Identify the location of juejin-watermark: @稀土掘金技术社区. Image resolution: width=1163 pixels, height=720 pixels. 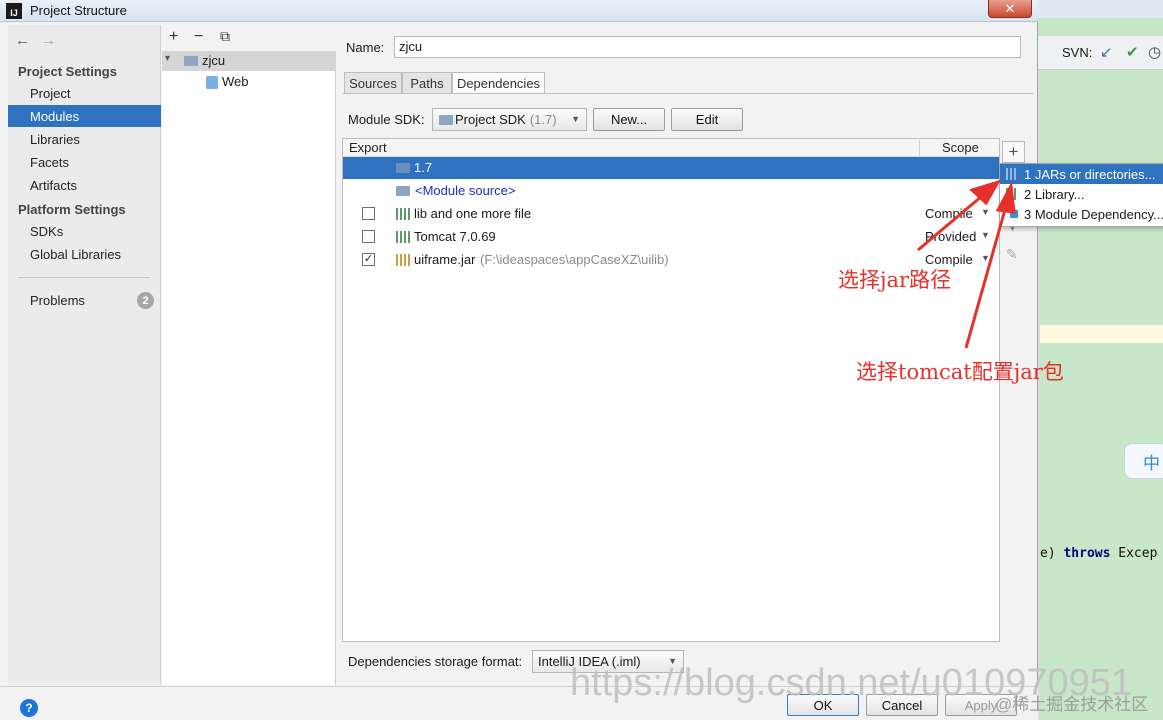
(1072, 704).